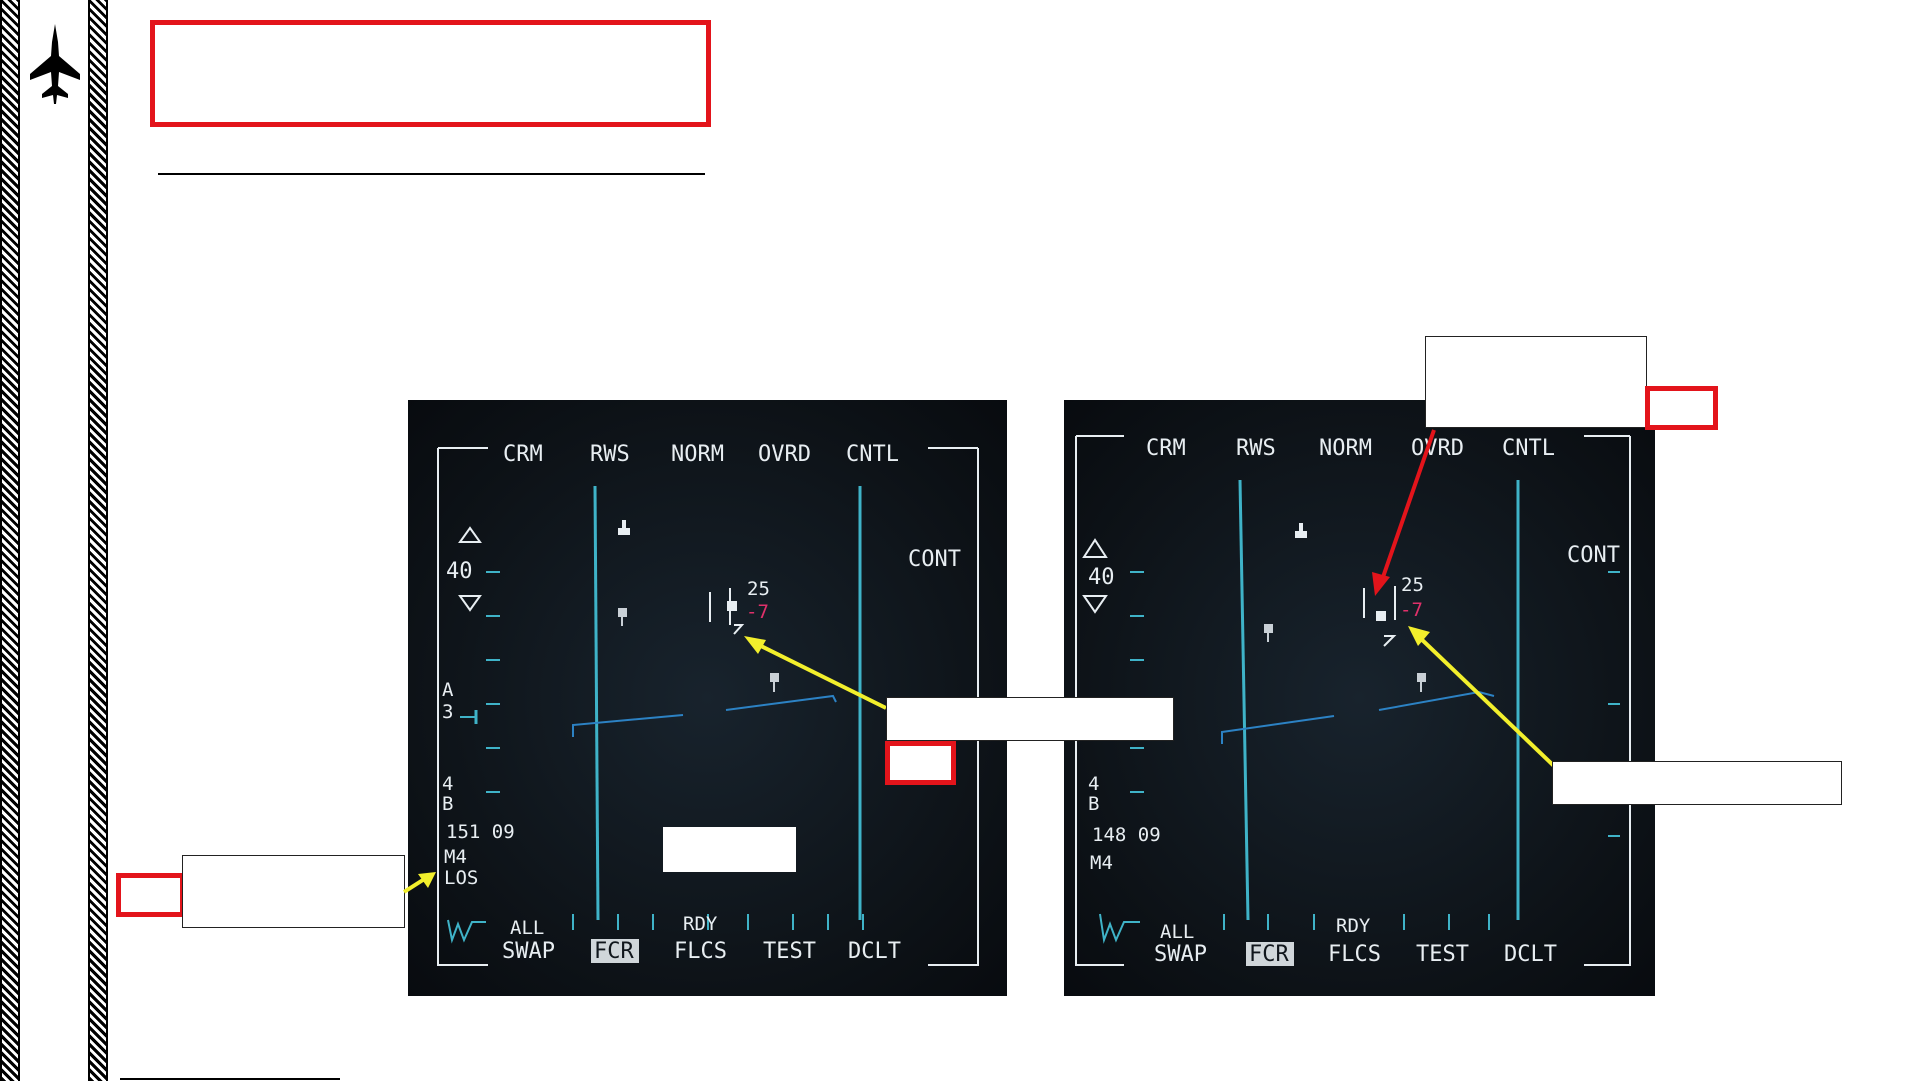 This screenshot has width=1921, height=1081. Describe the element at coordinates (1697, 783) in the screenshot. I see `callout-right-mfd-target` at that location.